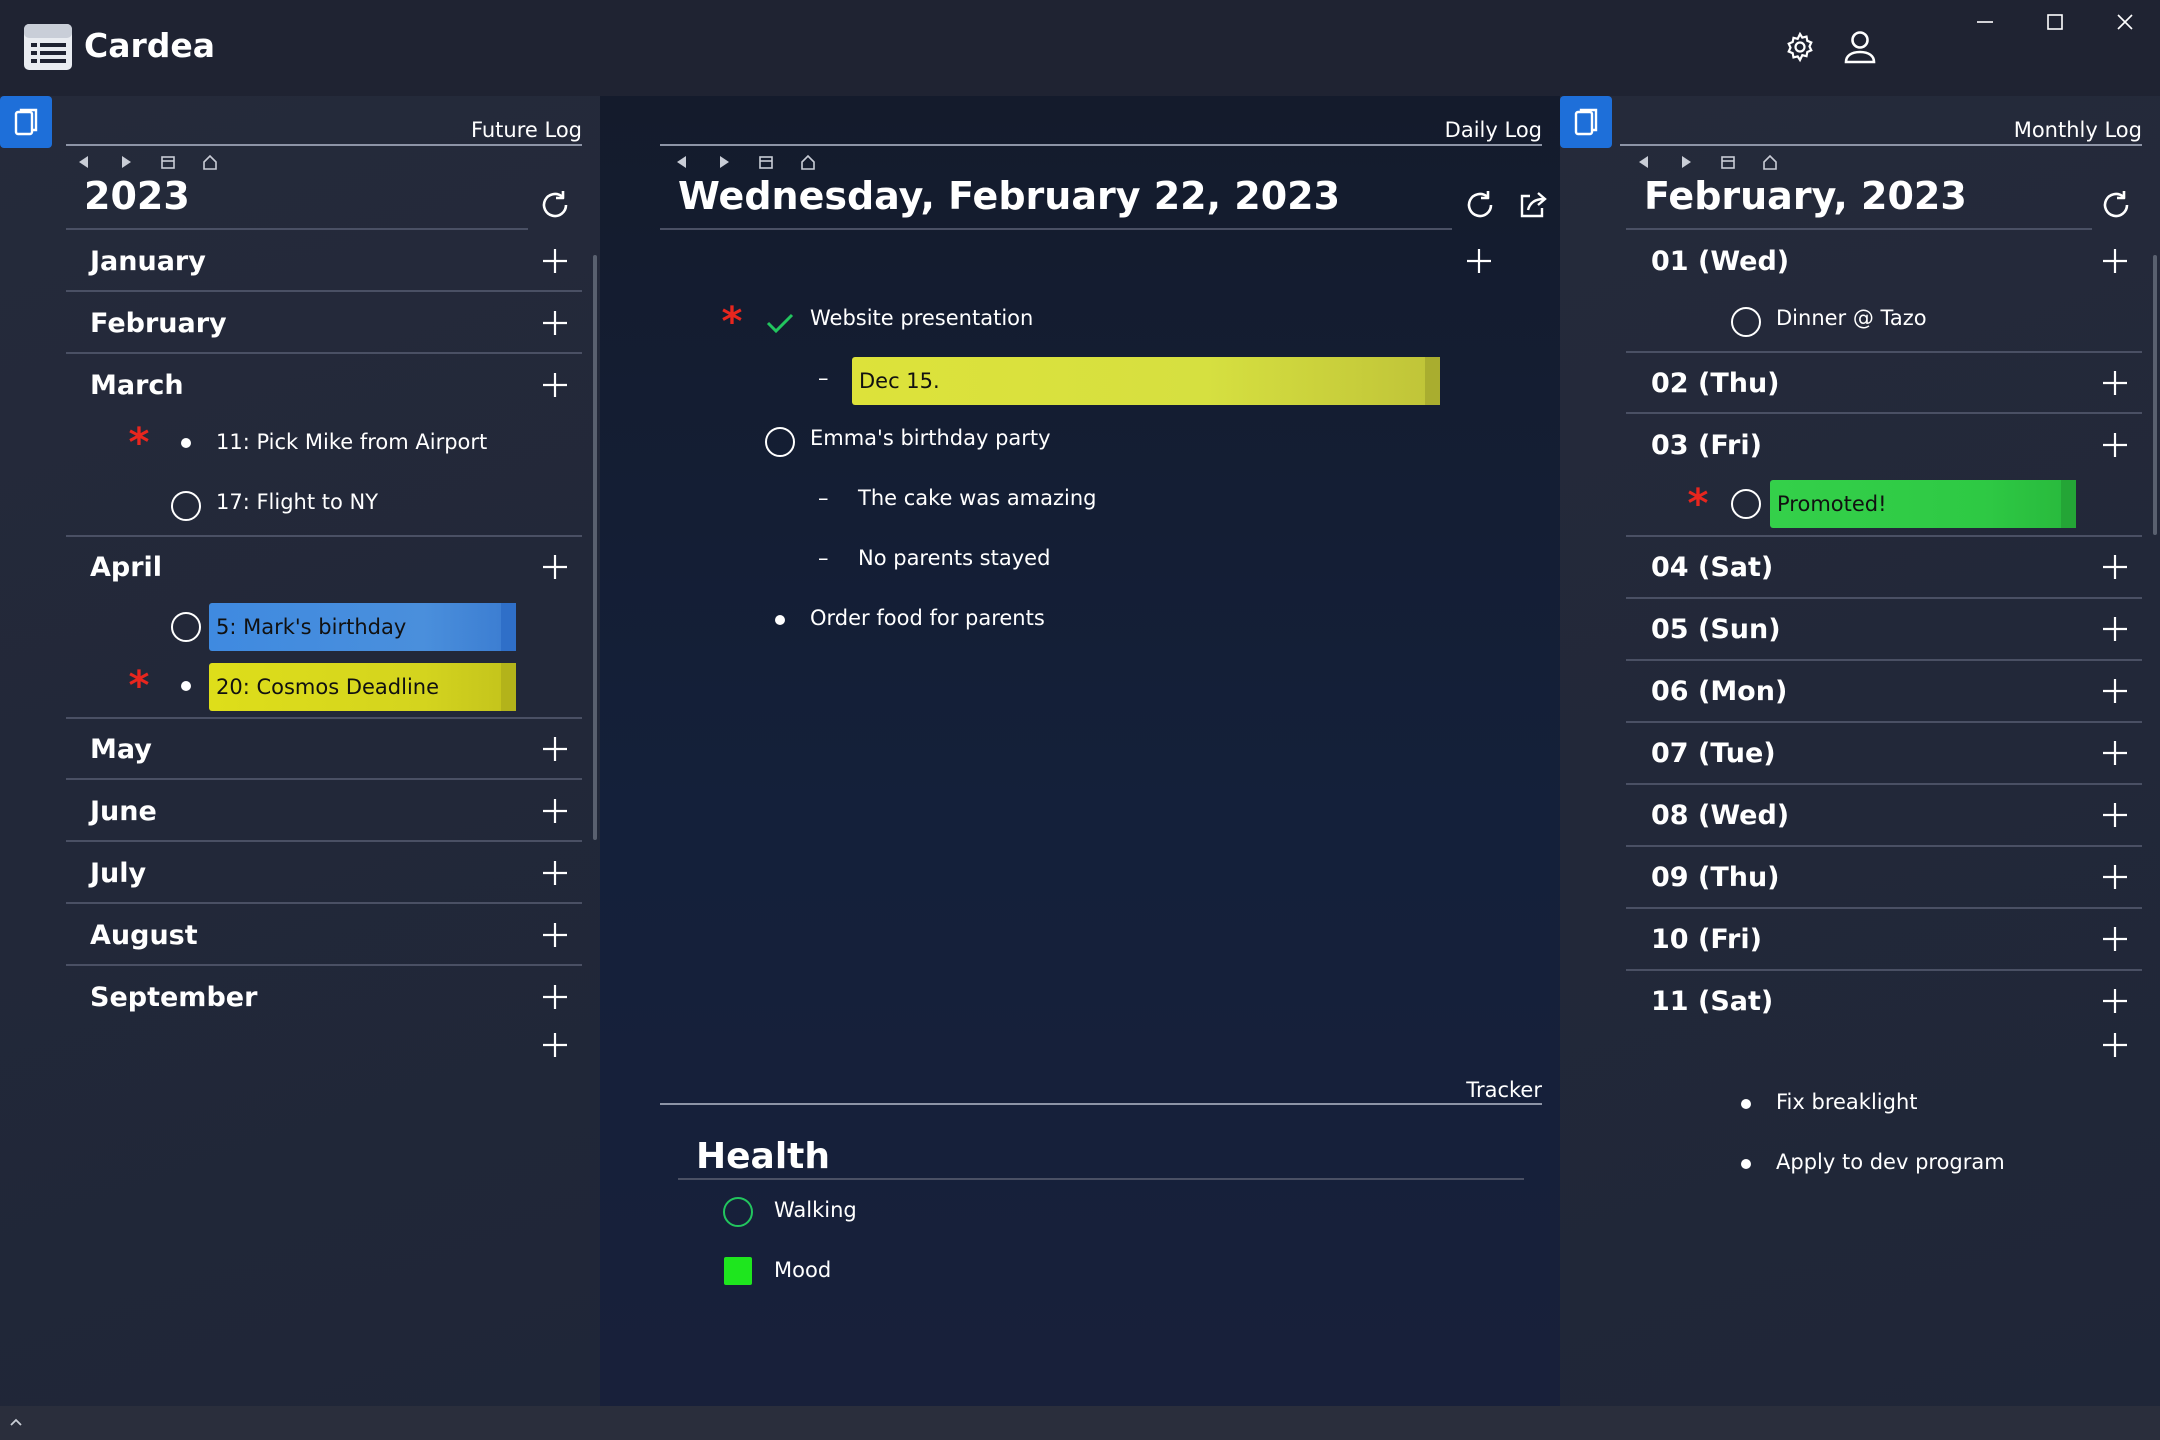 The width and height of the screenshot is (2160, 1440). Describe the element at coordinates (555, 323) in the screenshot. I see `add-february-plus-icon` at that location.